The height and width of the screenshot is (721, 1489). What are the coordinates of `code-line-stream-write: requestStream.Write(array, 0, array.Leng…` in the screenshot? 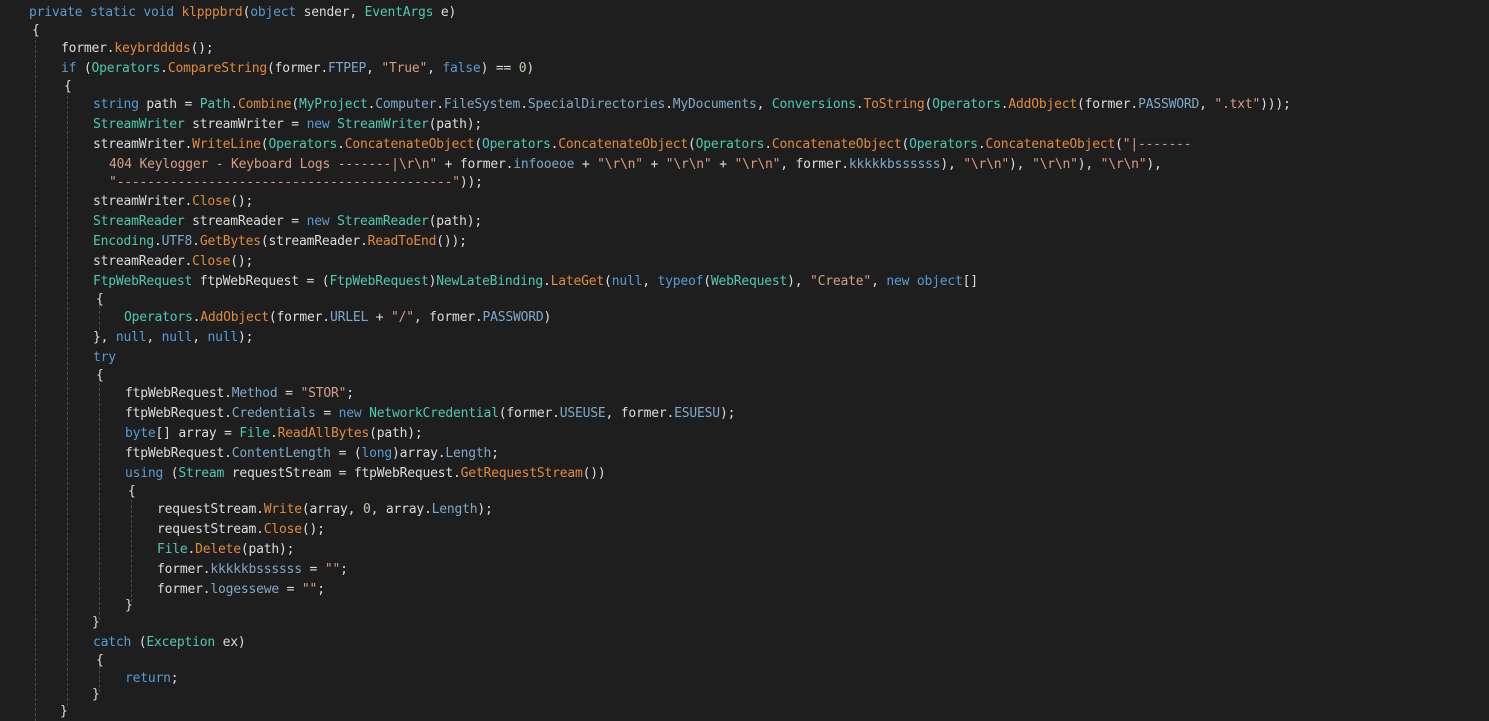 It's located at (325, 509).